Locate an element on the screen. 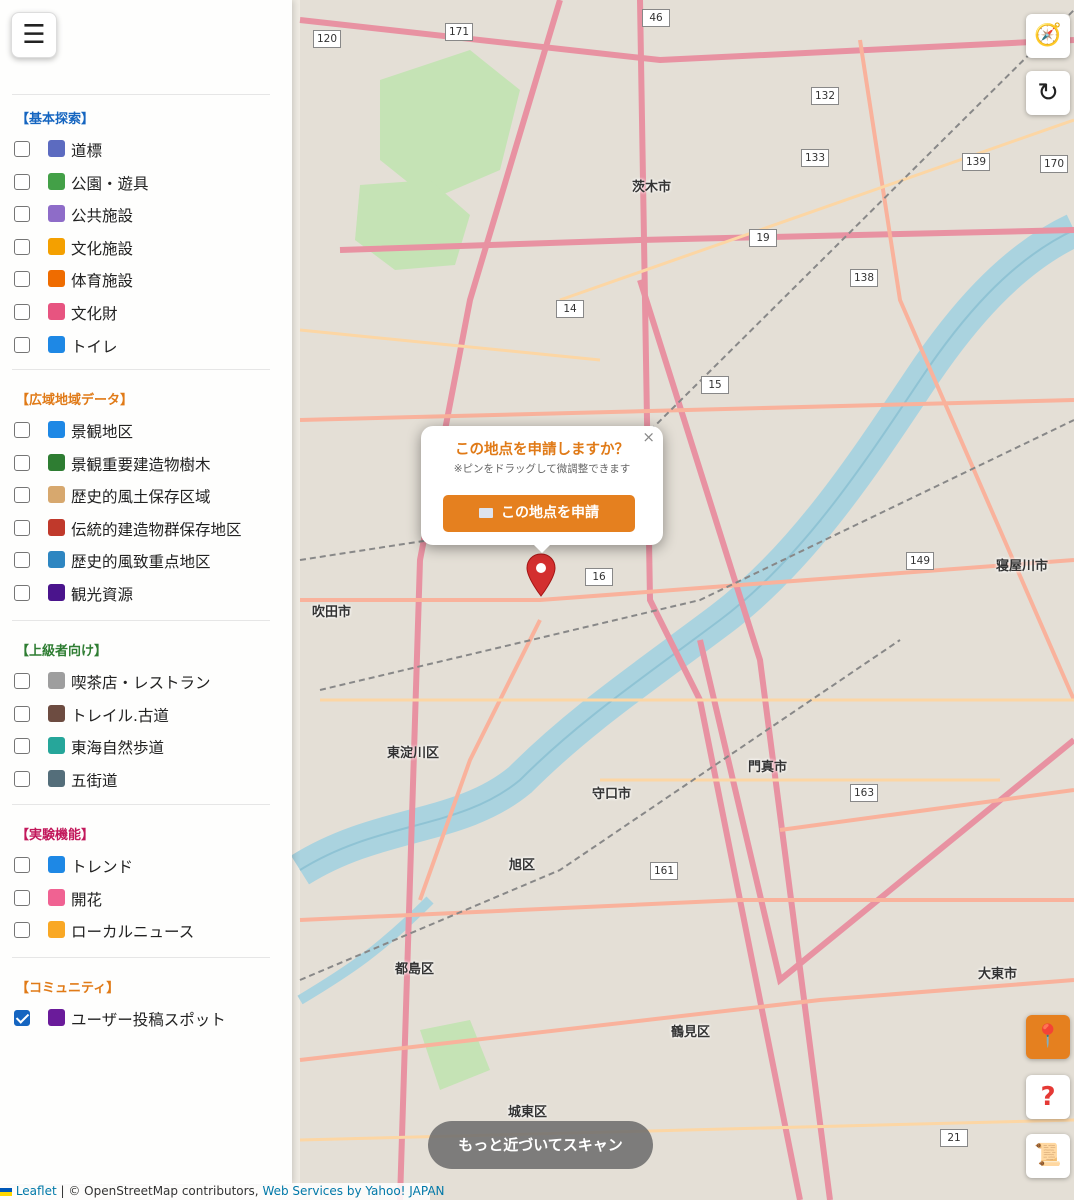 The height and width of the screenshot is (1200, 1074). tree-icon is located at coordinates (56, 181).